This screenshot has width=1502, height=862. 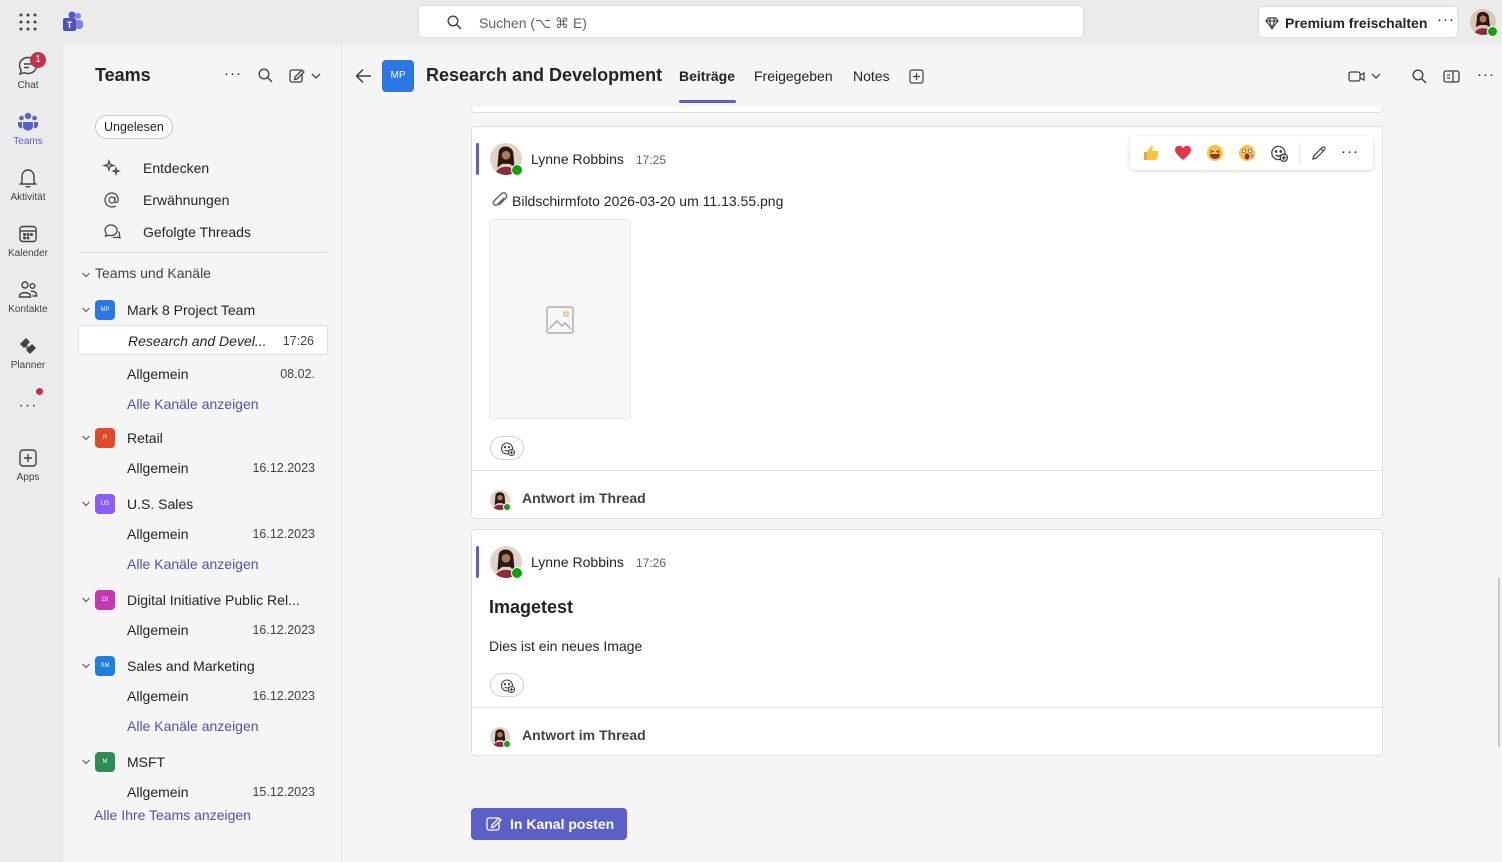 What do you see at coordinates (871, 76) in the screenshot?
I see `tab-notes: Notes` at bounding box center [871, 76].